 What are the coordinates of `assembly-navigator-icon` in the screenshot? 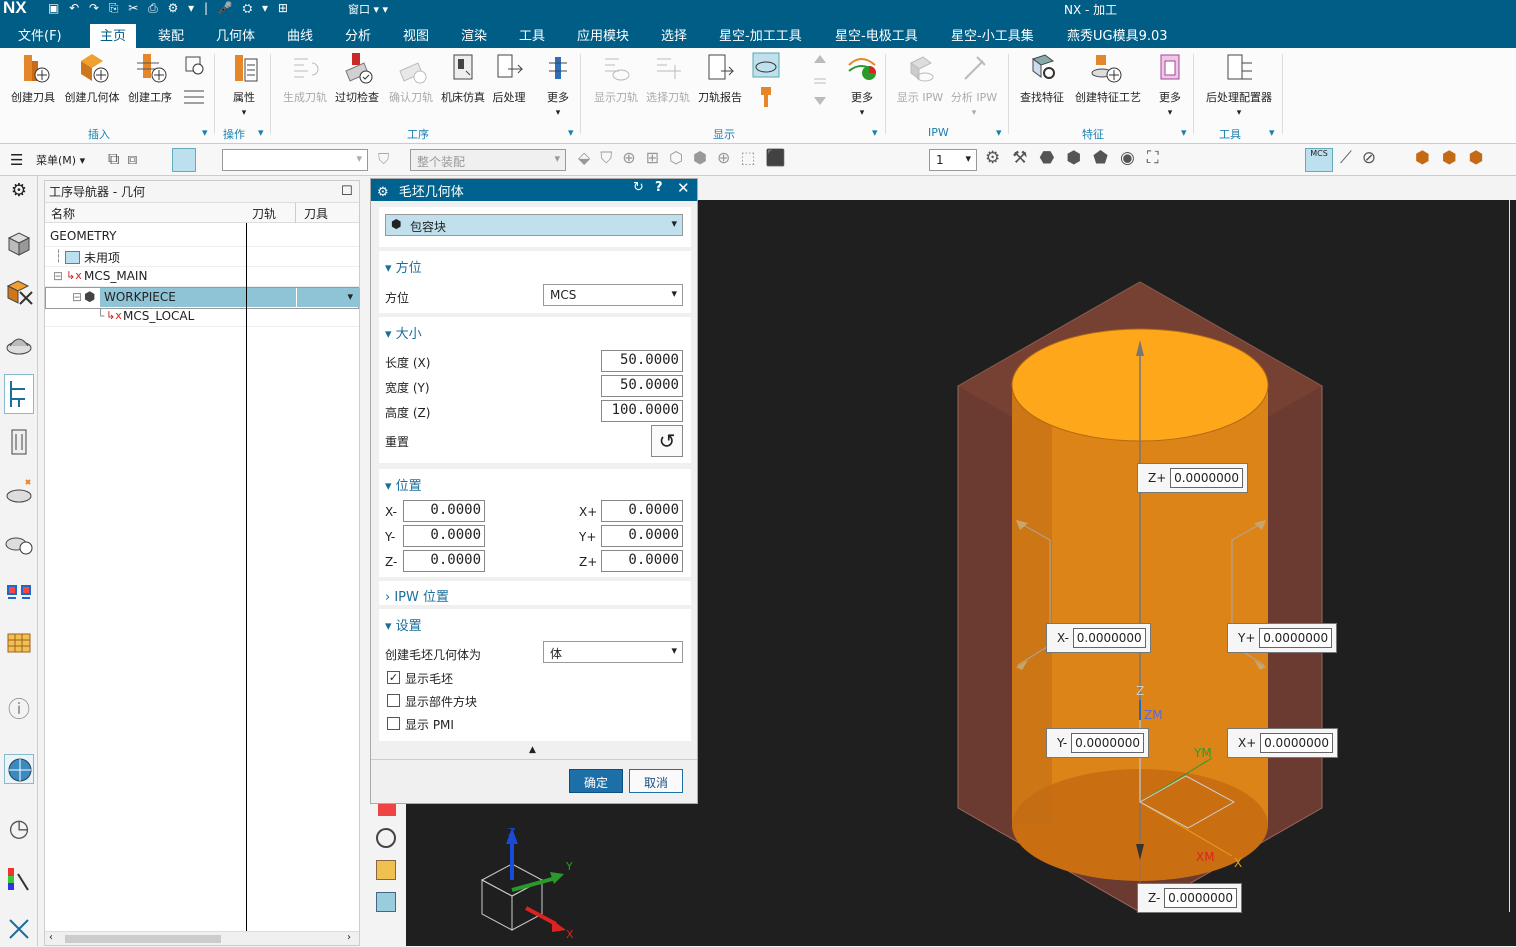 It's located at (19, 291).